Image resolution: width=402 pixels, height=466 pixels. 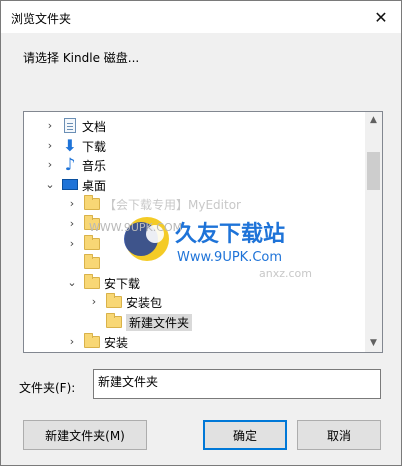 What do you see at coordinates (85, 435) in the screenshot?
I see `new-folder-button: 新建文件夹(M)` at bounding box center [85, 435].